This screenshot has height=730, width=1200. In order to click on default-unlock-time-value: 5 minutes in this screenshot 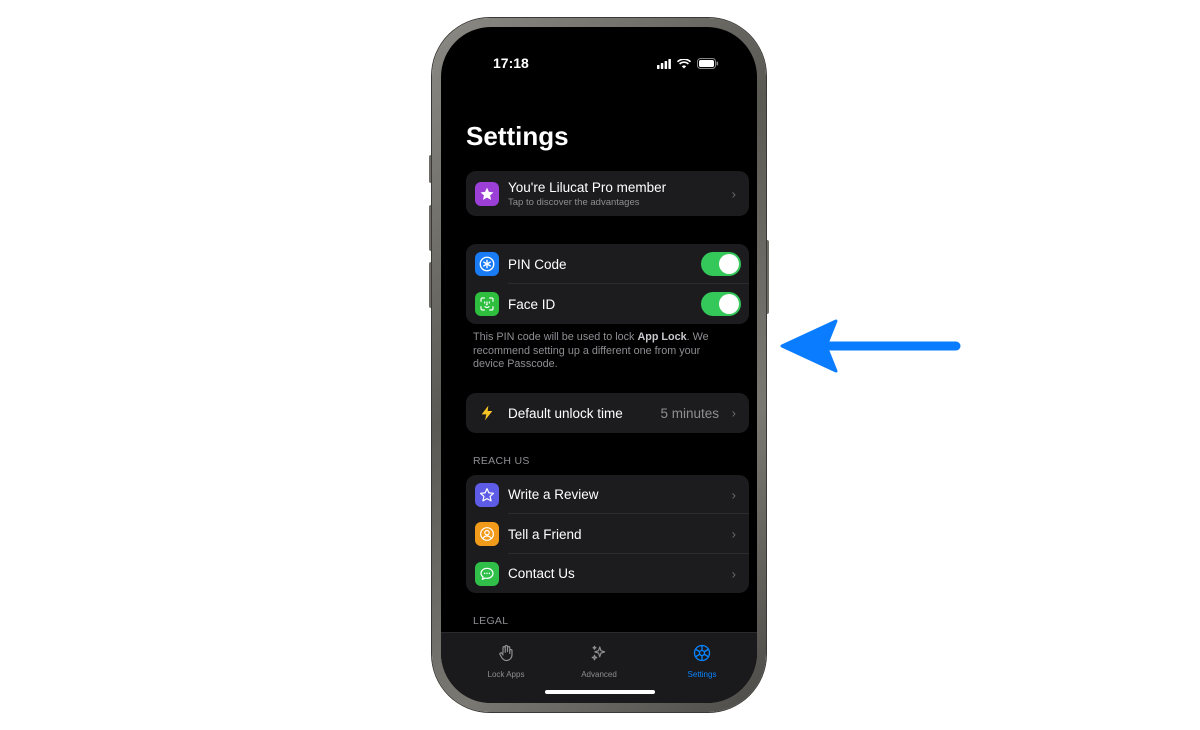, I will do `click(689, 413)`.